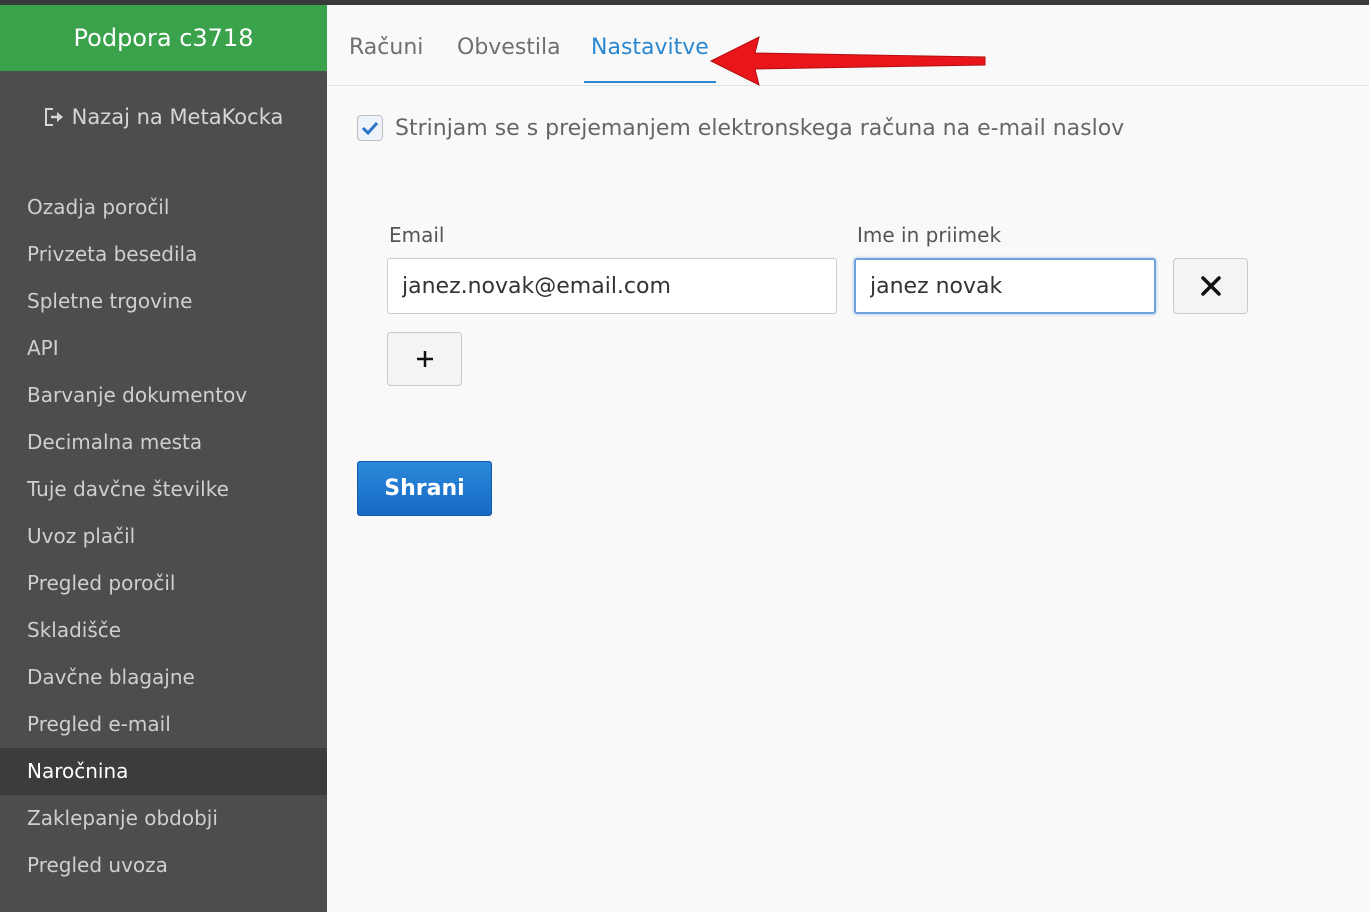  I want to click on sign-out-icon, so click(55, 117).